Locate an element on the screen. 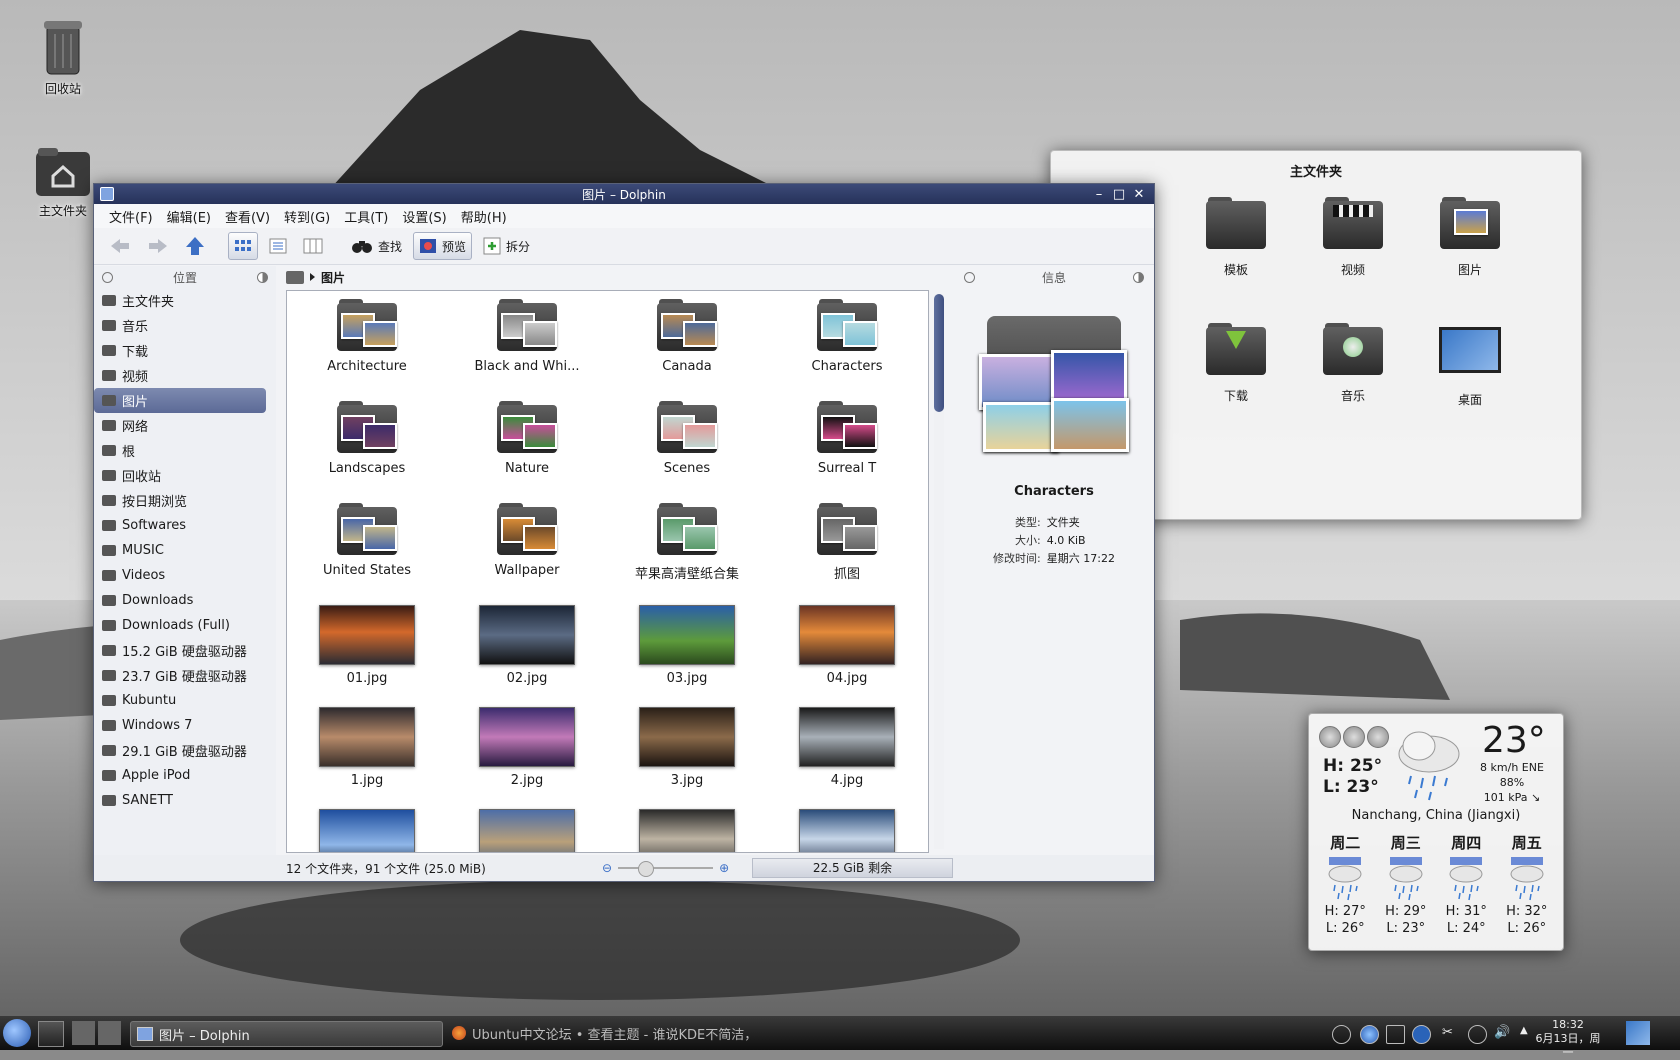 The width and height of the screenshot is (1680, 1060). vertical-scrollbar is located at coordinates (939, 571).